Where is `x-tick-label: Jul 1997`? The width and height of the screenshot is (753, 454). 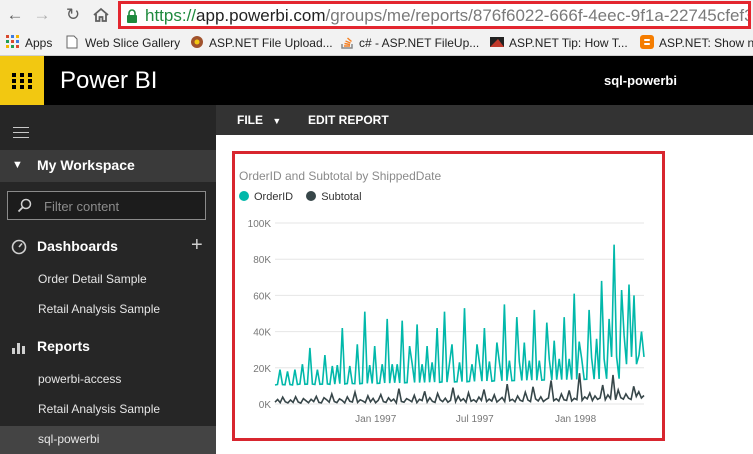
x-tick-label: Jul 1997 is located at coordinates (475, 419).